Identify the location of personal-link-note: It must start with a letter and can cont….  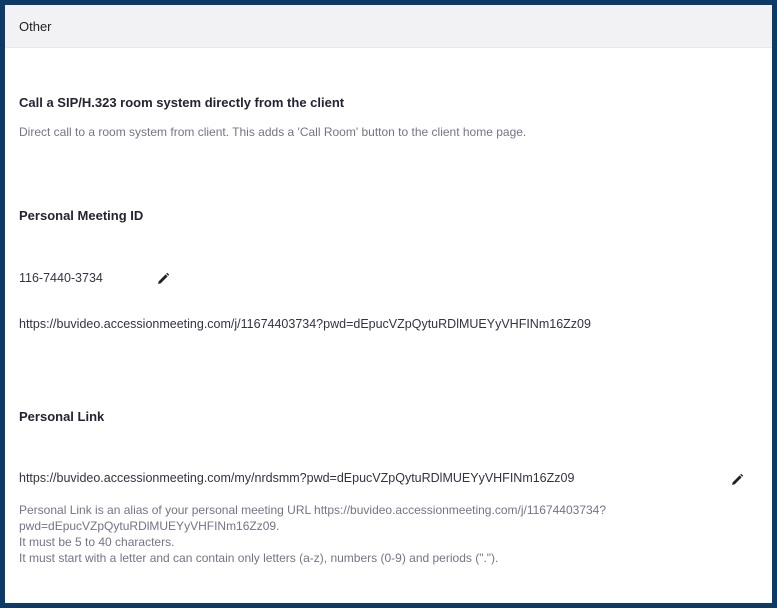
(259, 558).